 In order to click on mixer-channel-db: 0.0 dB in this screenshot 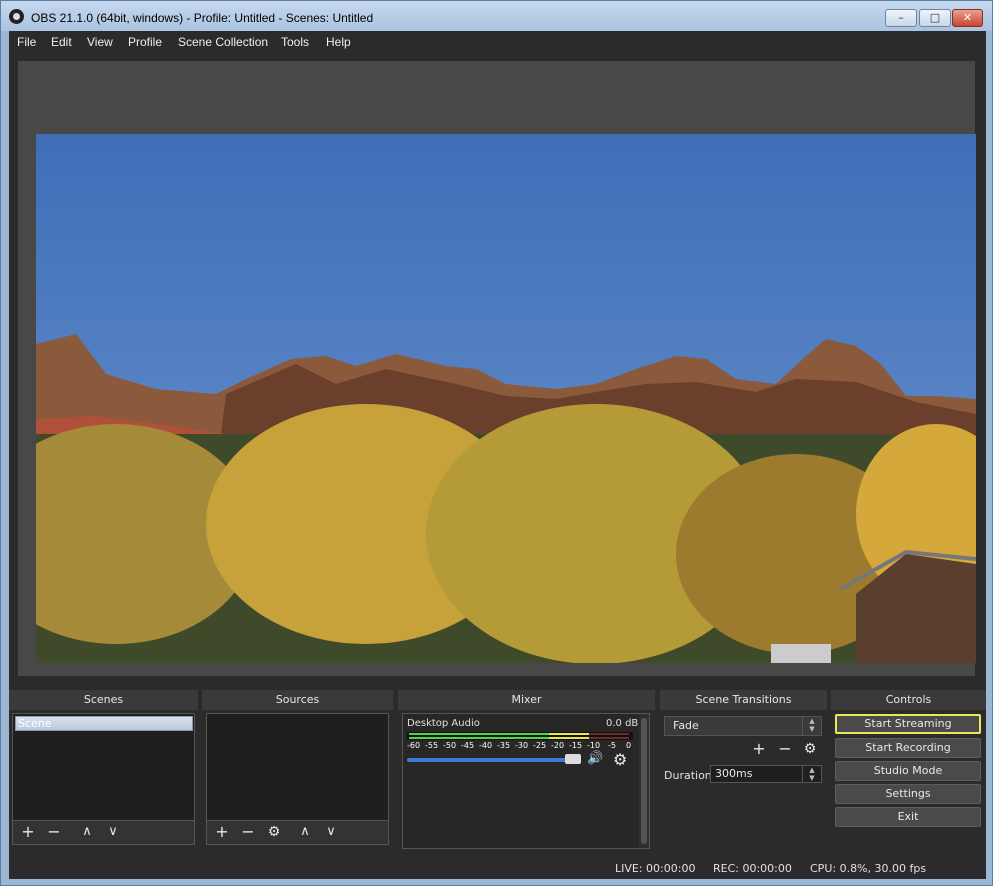, I will do `click(622, 723)`.